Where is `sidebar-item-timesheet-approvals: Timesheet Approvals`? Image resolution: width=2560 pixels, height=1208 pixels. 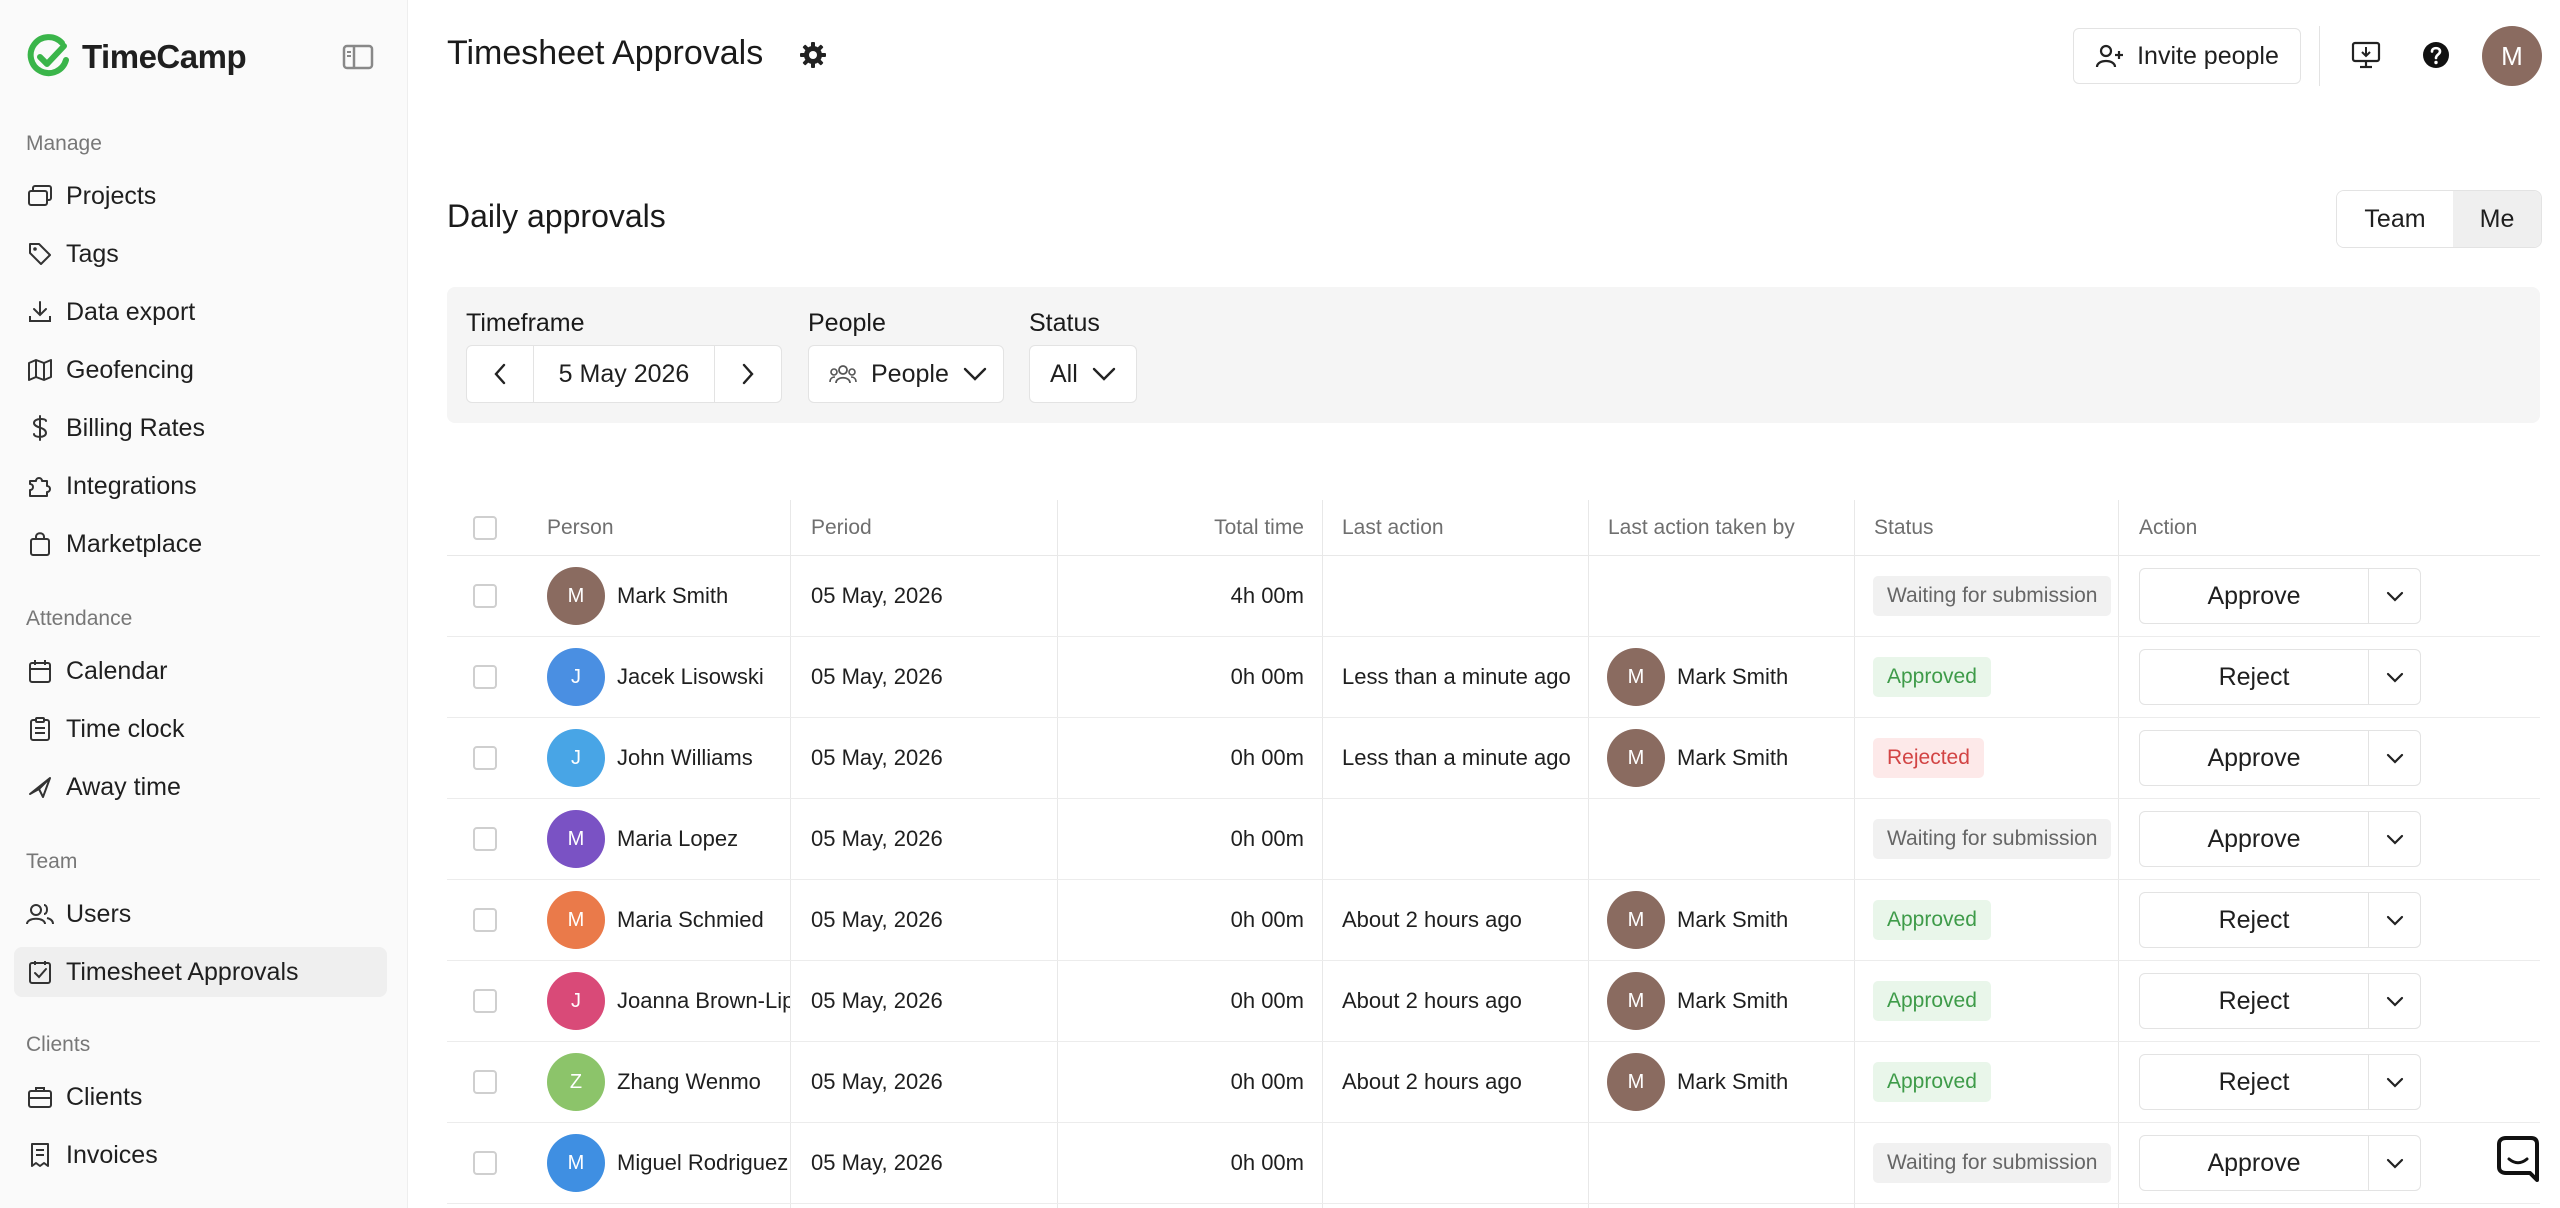 sidebar-item-timesheet-approvals: Timesheet Approvals is located at coordinates (200, 972).